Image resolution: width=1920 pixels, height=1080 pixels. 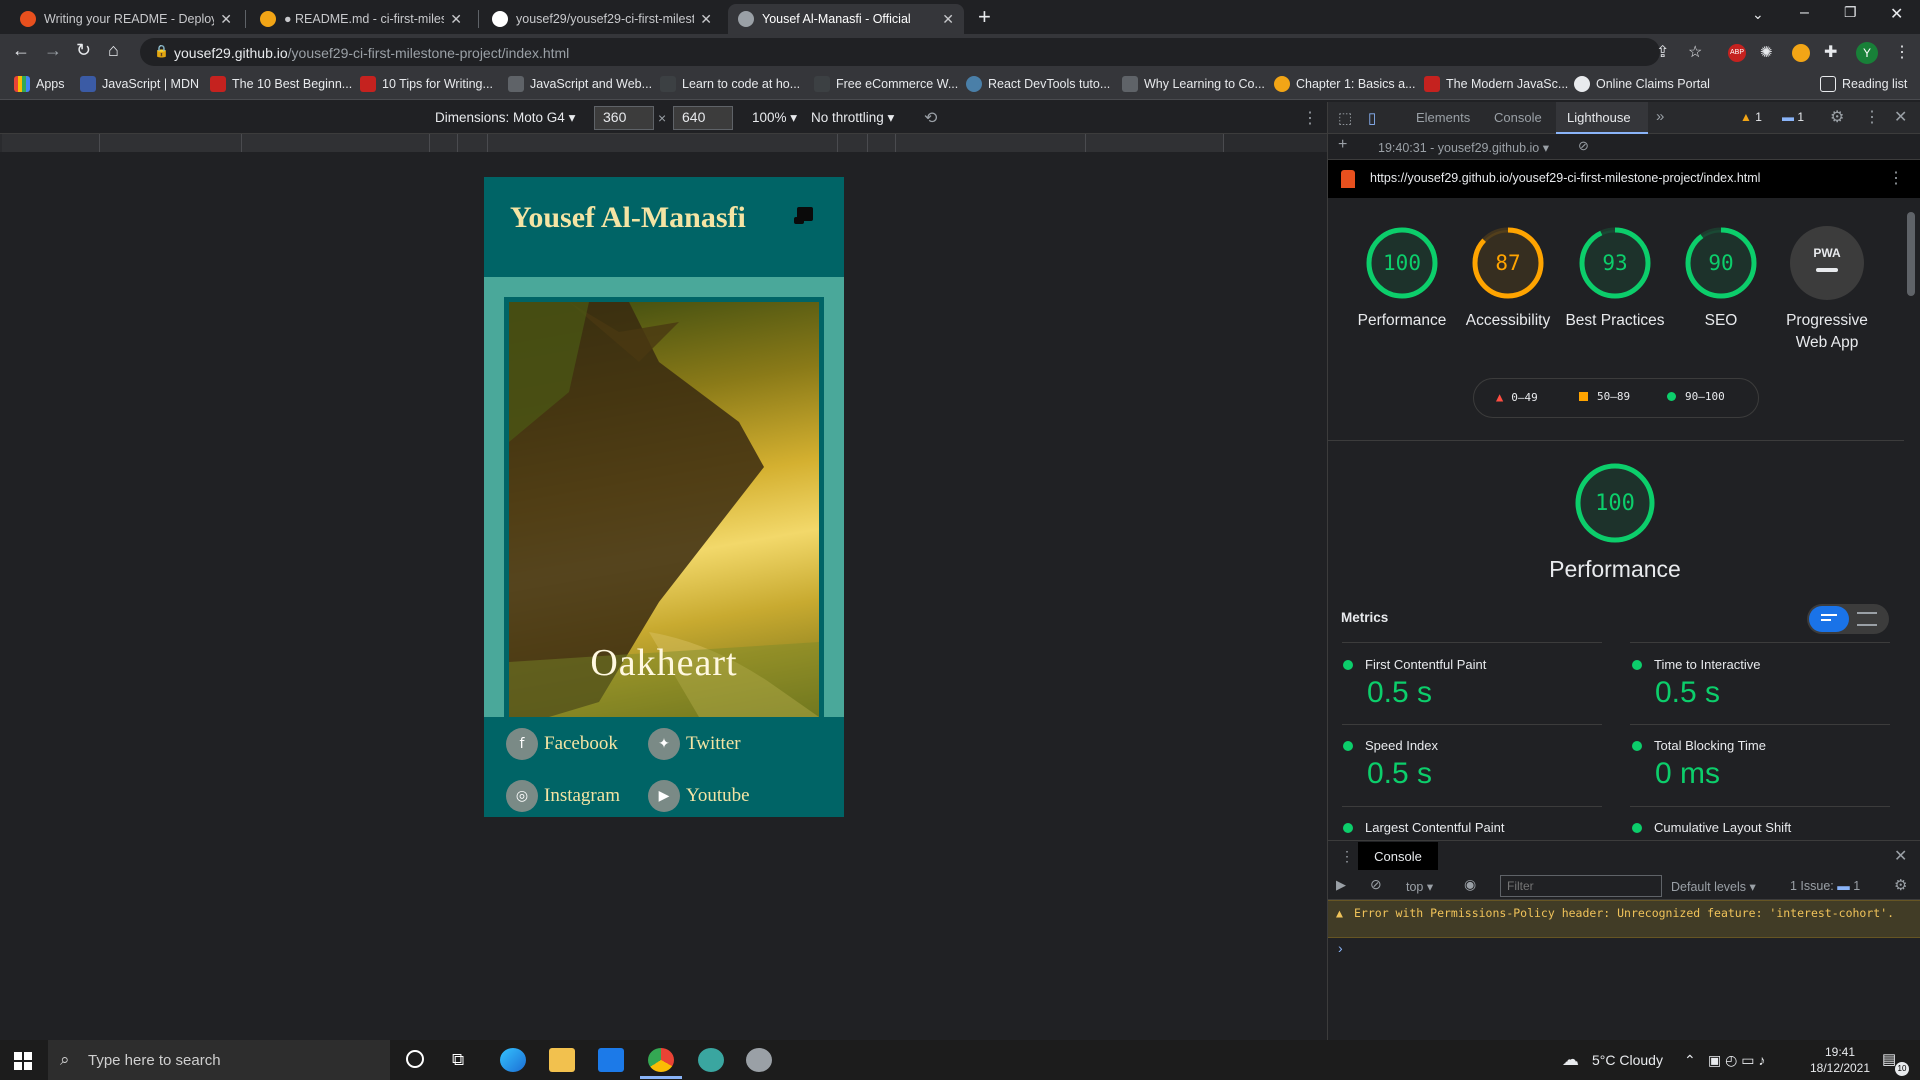 What do you see at coordinates (1867, 619) in the screenshot?
I see `expanded-view-icon` at bounding box center [1867, 619].